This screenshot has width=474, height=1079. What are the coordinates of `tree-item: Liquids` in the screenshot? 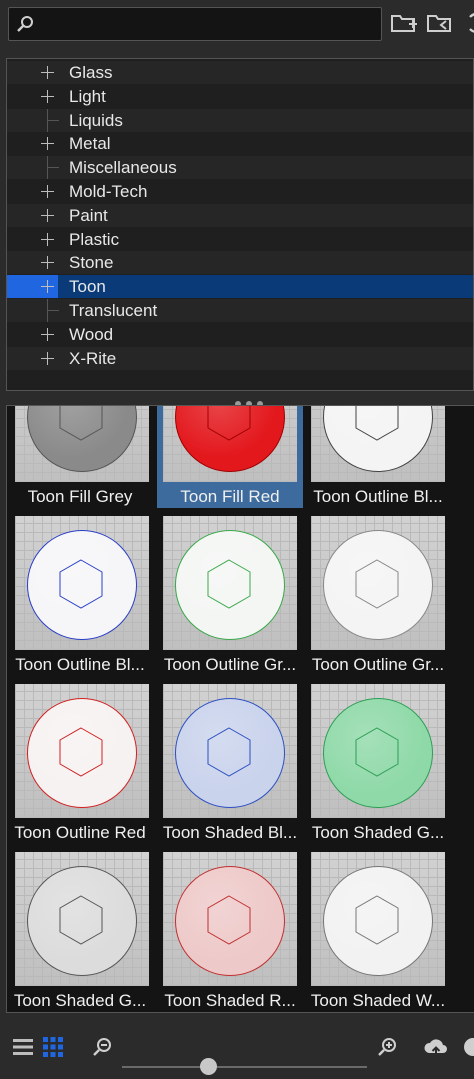 It's located at (240, 120).